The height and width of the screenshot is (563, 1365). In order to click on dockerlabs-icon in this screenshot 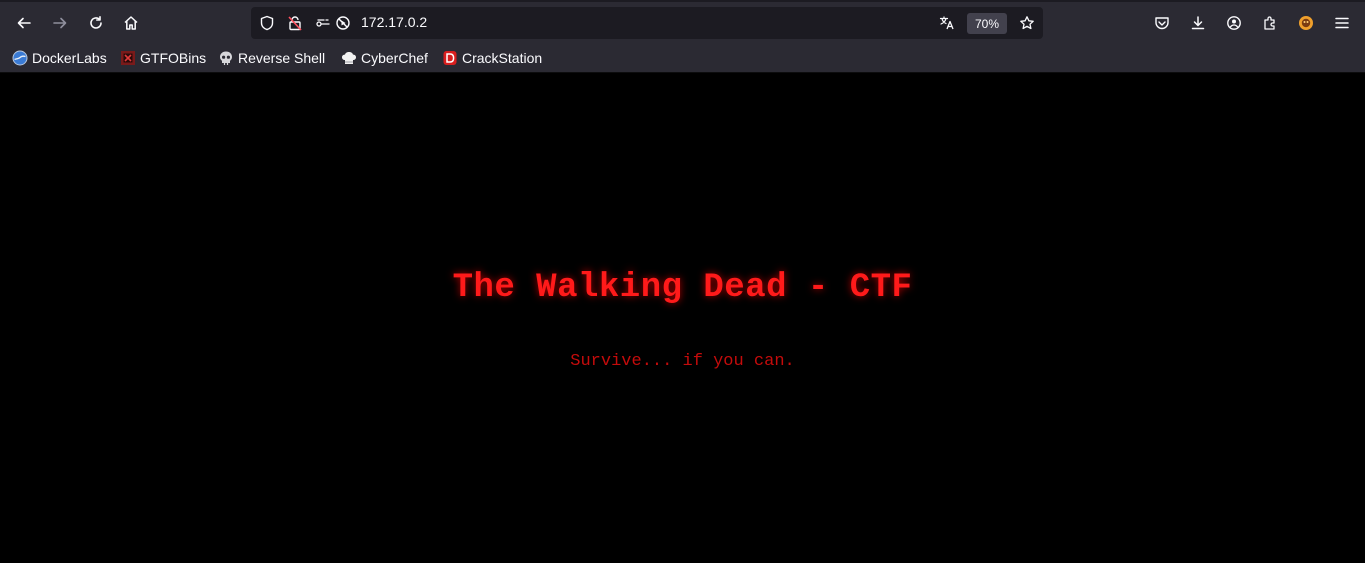, I will do `click(20, 58)`.